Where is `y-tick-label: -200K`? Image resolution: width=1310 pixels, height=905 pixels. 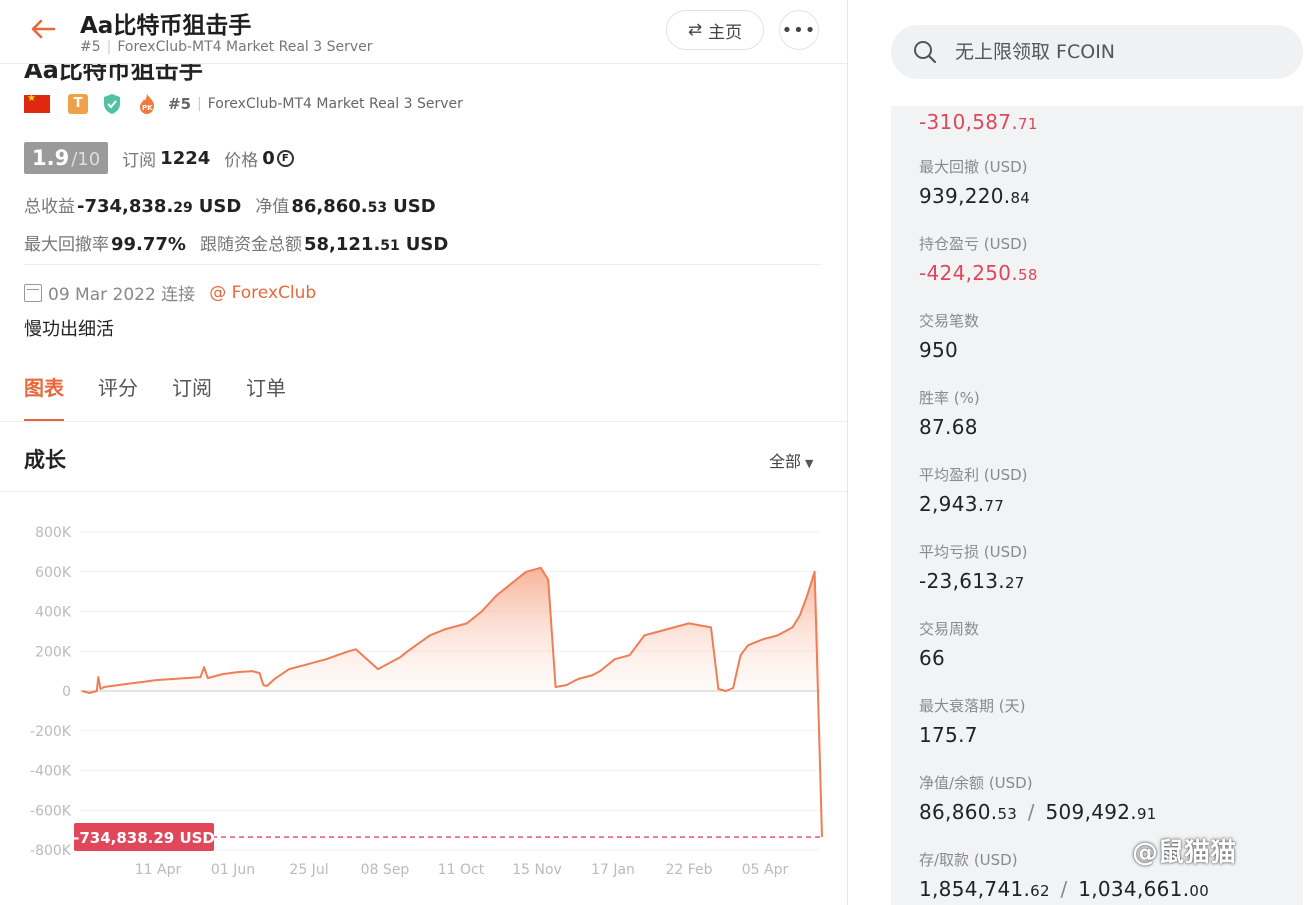 y-tick-label: -200K is located at coordinates (51, 732).